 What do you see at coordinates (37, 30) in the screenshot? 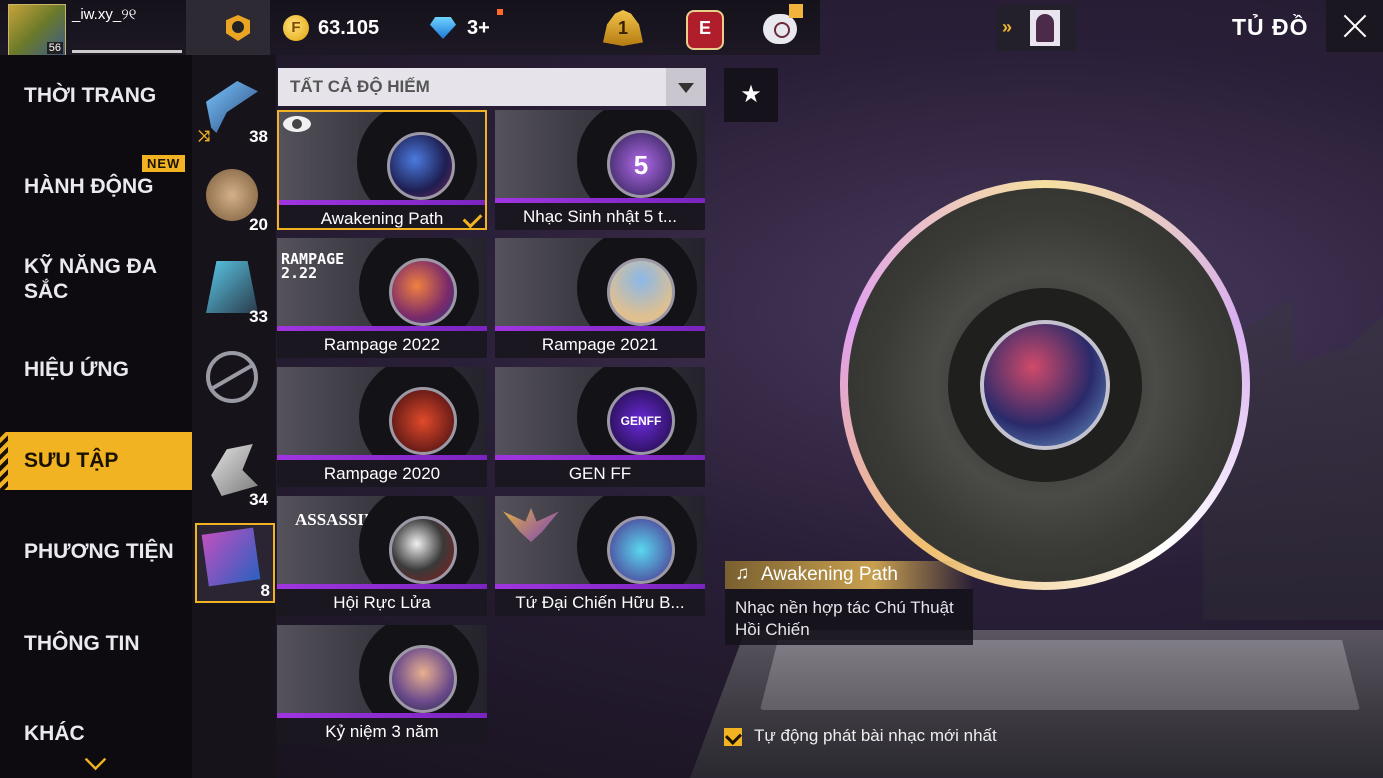
I see `player-avatar: 56` at bounding box center [37, 30].